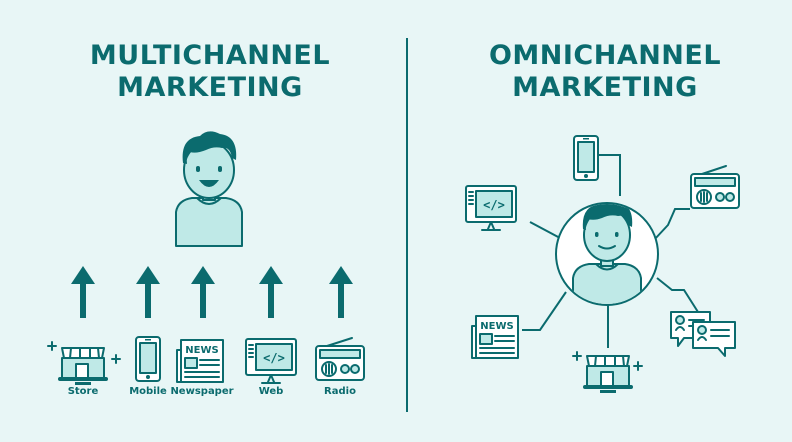 This screenshot has width=792, height=442. Describe the element at coordinates (200, 361) in the screenshot. I see `newspaper-icon: NEWS` at that location.